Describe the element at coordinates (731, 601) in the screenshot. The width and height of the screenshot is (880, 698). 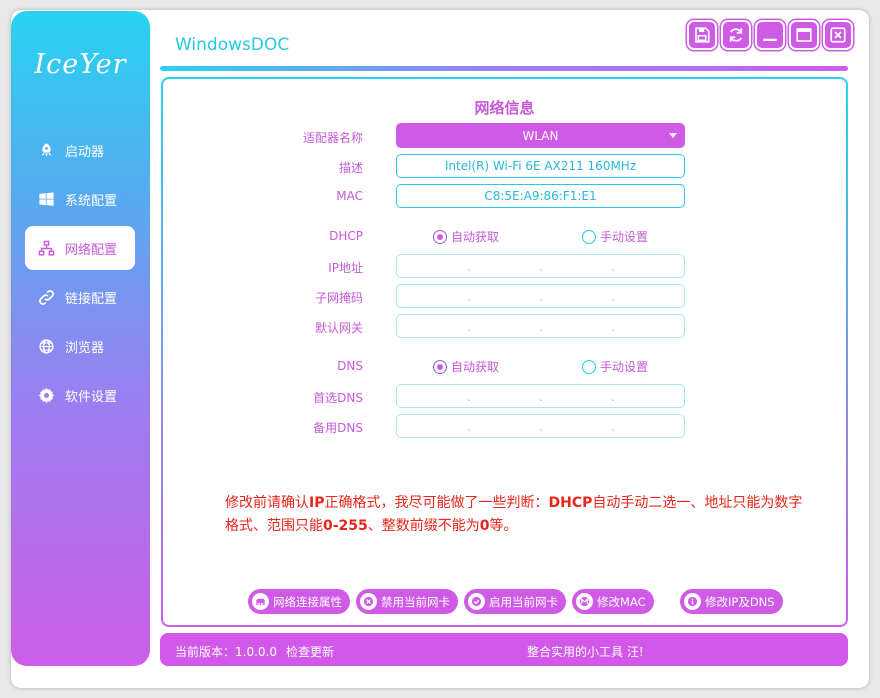
I see `modify-ip-dns-button: 修改IP及DNS` at that location.